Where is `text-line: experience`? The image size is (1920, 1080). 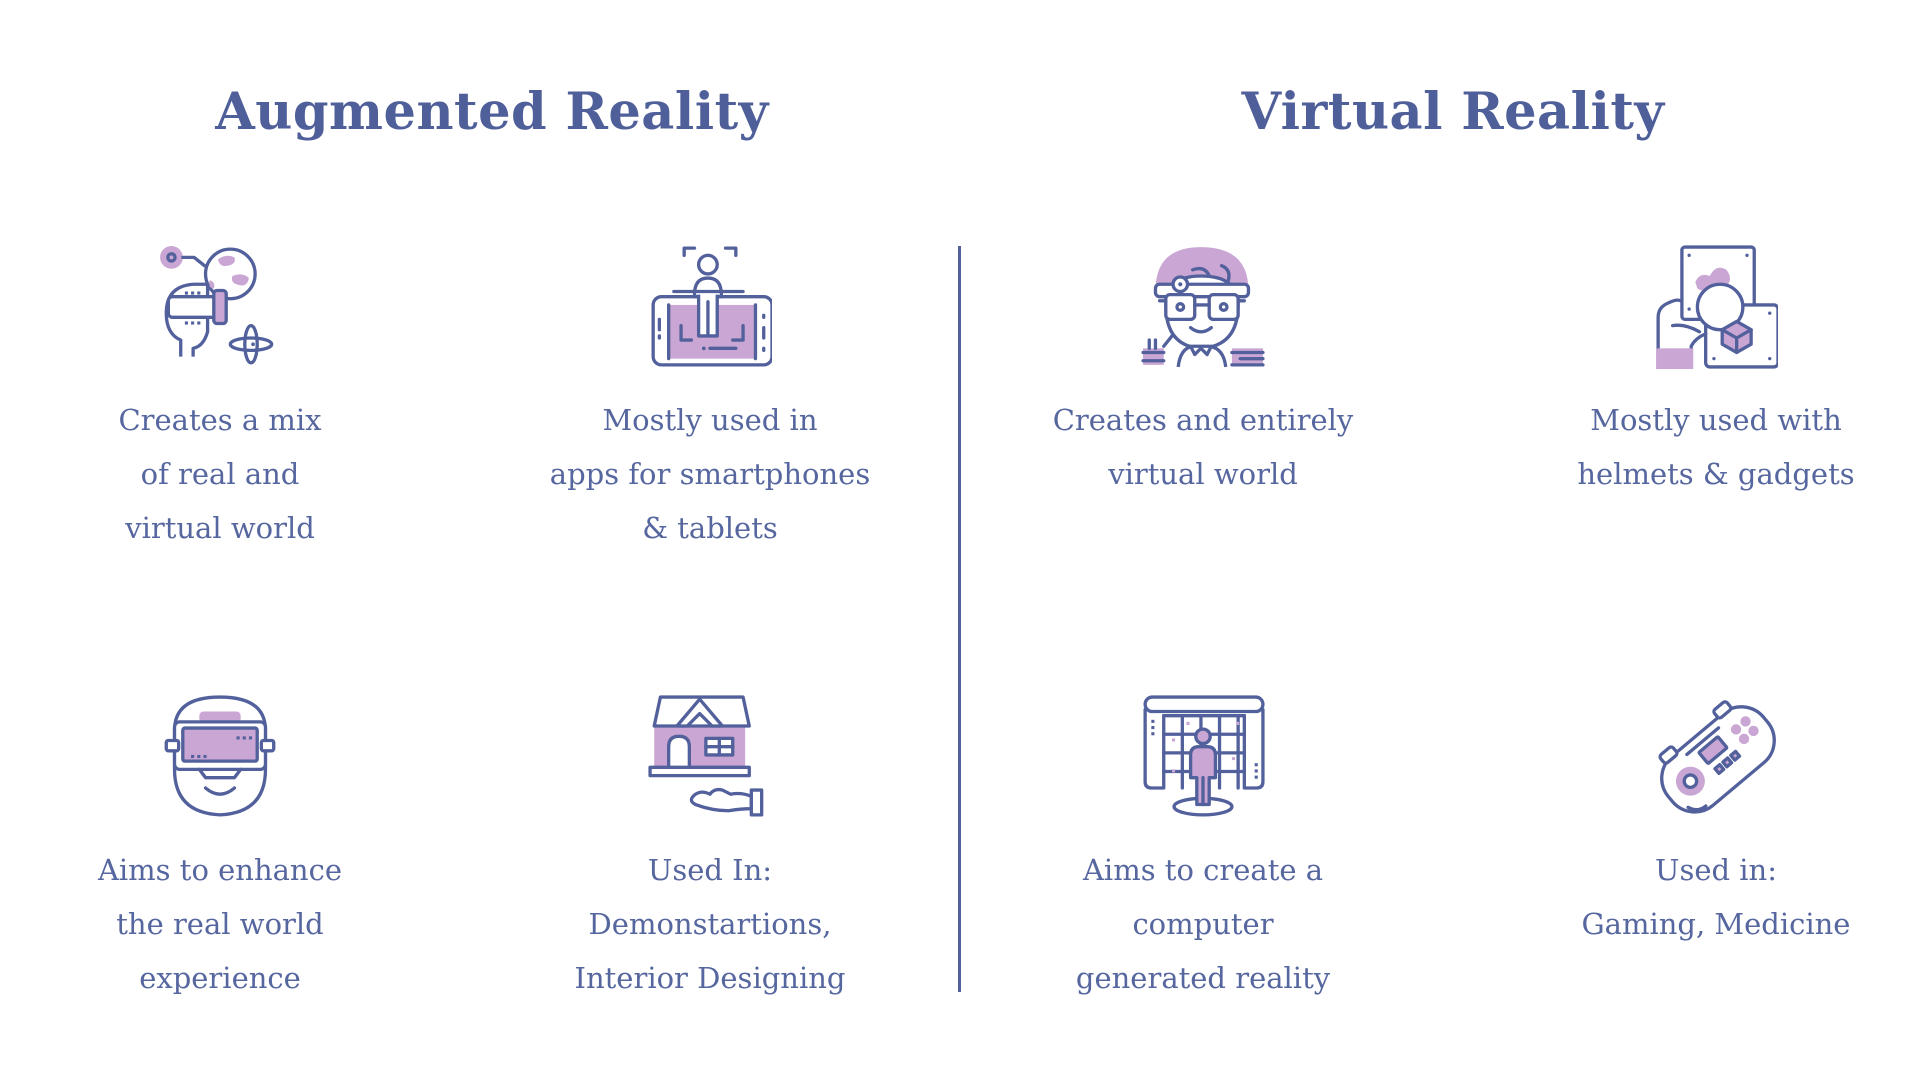 text-line: experience is located at coordinates (220, 978).